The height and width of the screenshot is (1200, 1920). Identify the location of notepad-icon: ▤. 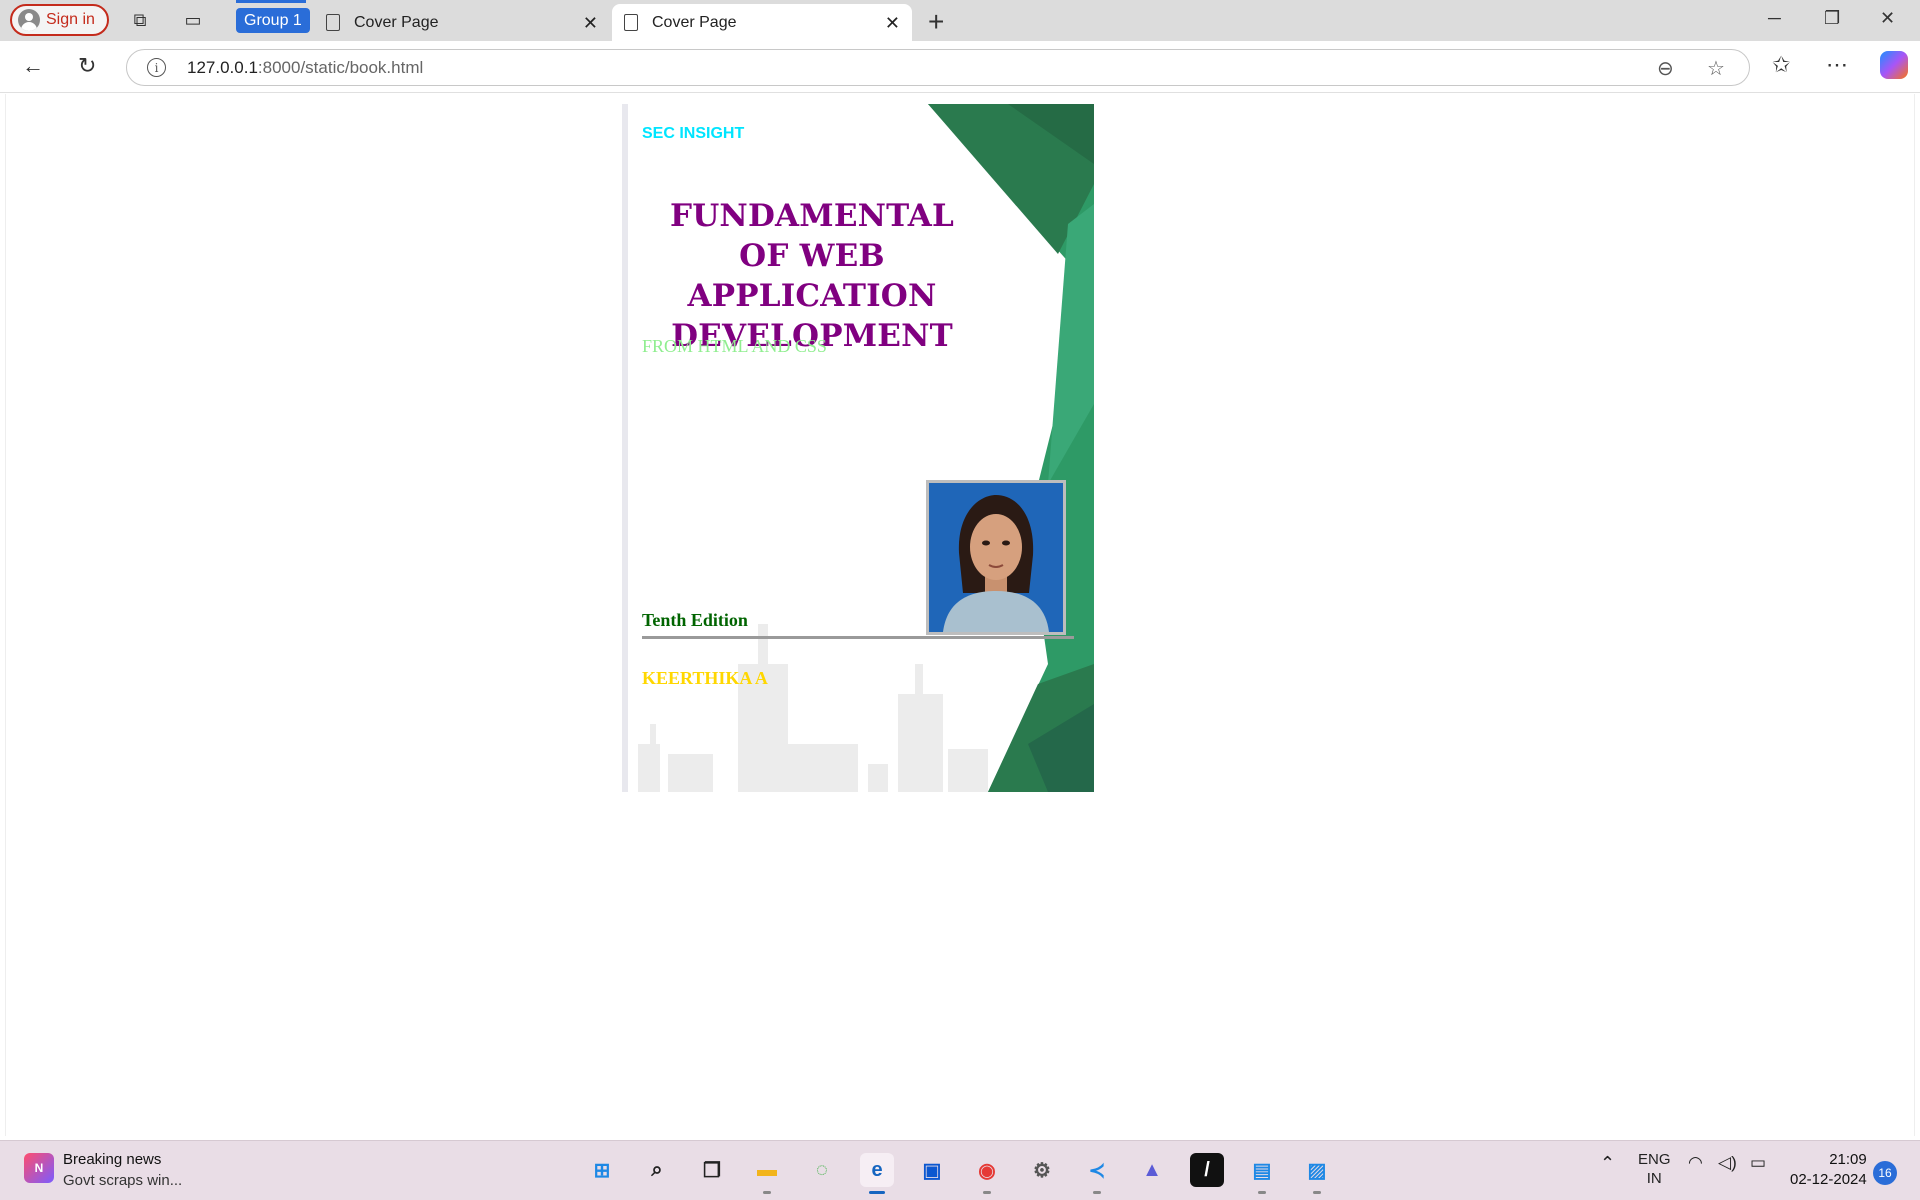
(1262, 1173).